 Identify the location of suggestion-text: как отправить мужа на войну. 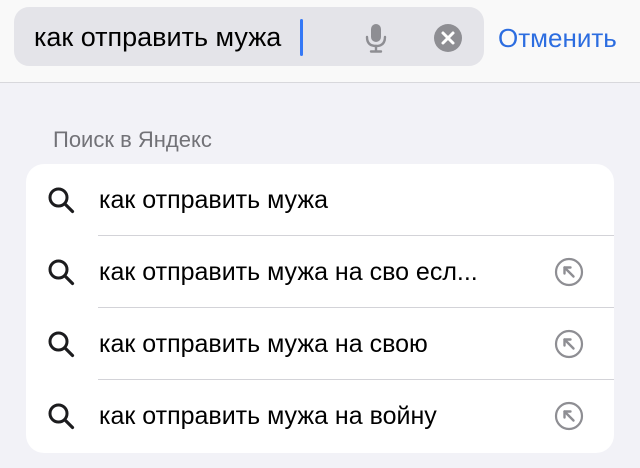
(268, 416).